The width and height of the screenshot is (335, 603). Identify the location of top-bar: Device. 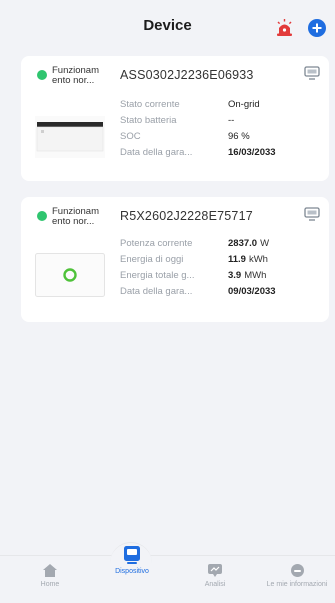
(167, 25).